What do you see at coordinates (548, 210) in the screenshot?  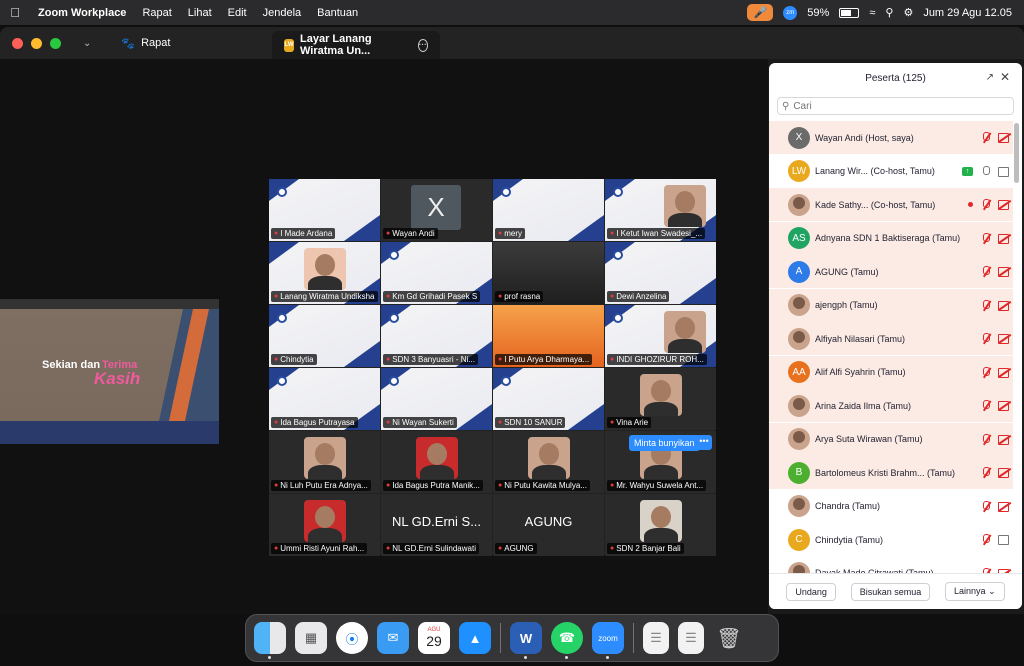 I see `video-tile: ● mery` at bounding box center [548, 210].